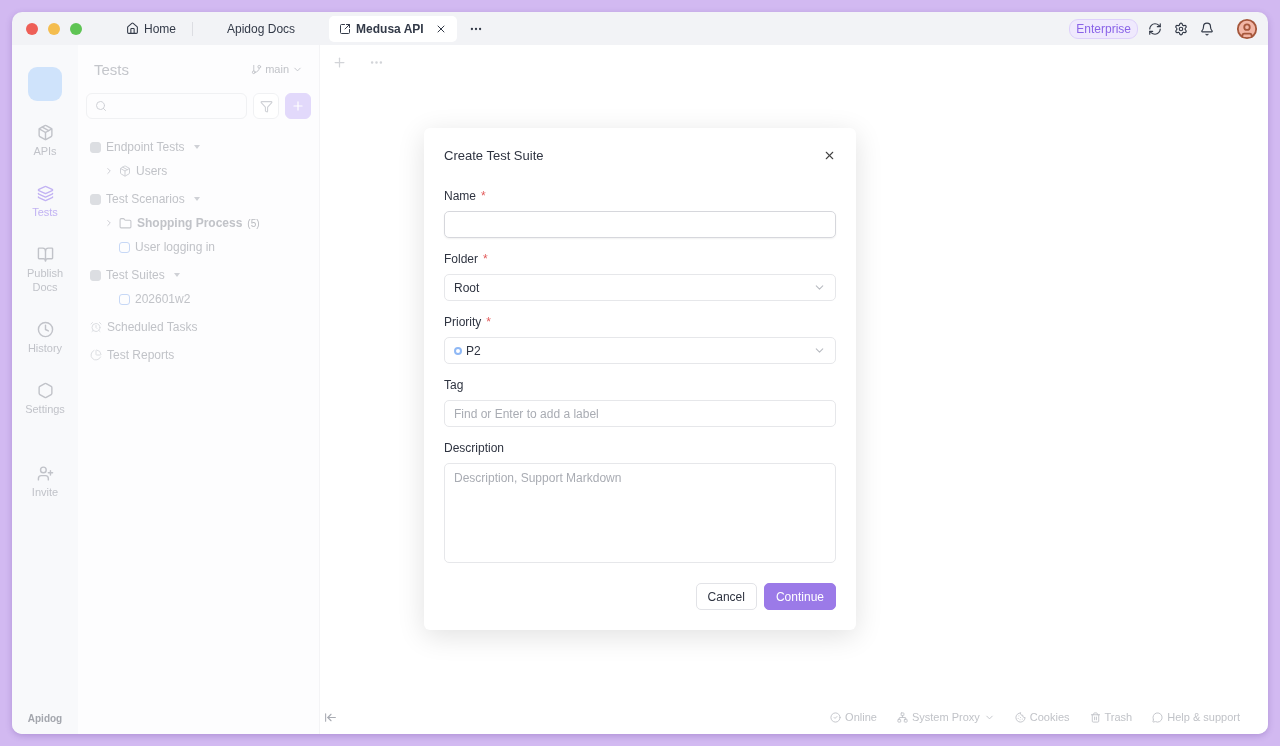 The image size is (1280, 746). What do you see at coordinates (151, 28) in the screenshot?
I see `tab: Home` at bounding box center [151, 28].